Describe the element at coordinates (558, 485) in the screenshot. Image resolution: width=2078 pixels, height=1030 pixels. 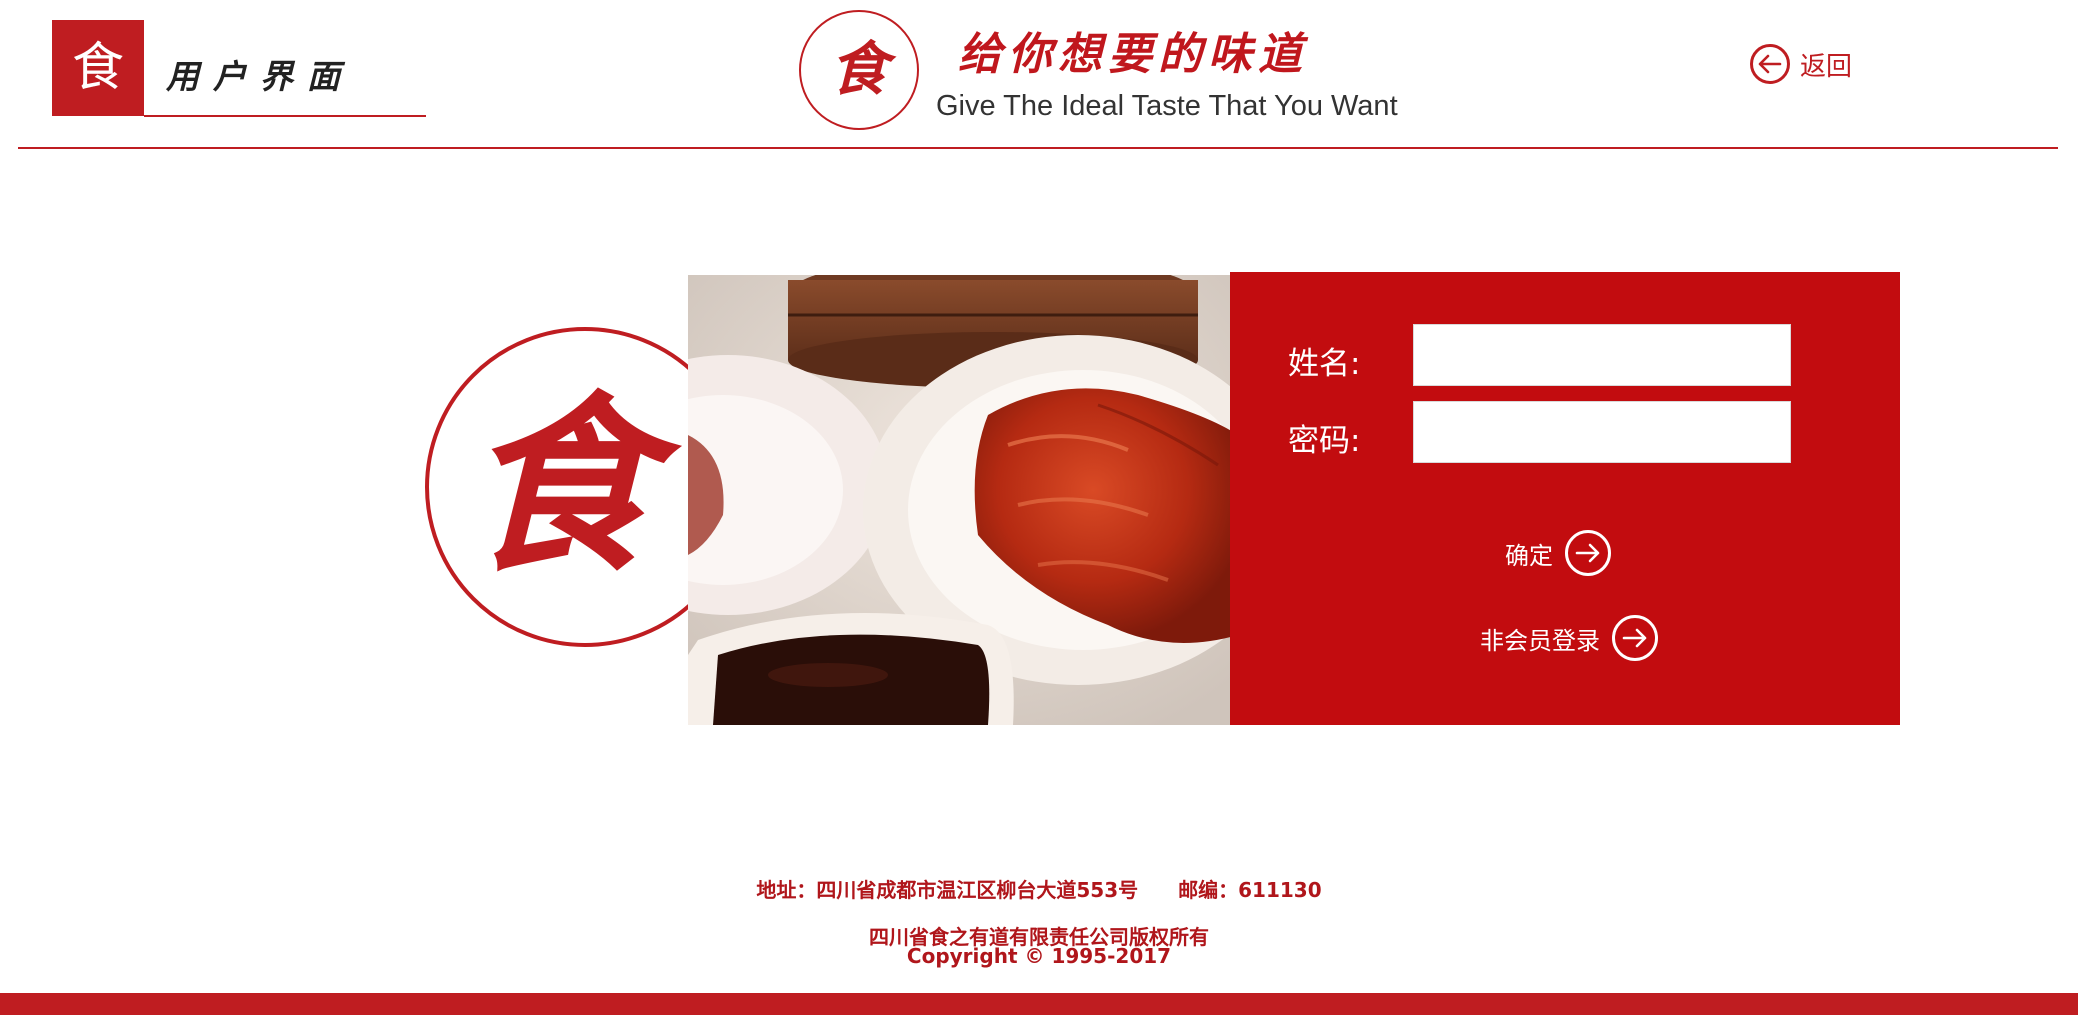
I see `seal-char: 食` at that location.